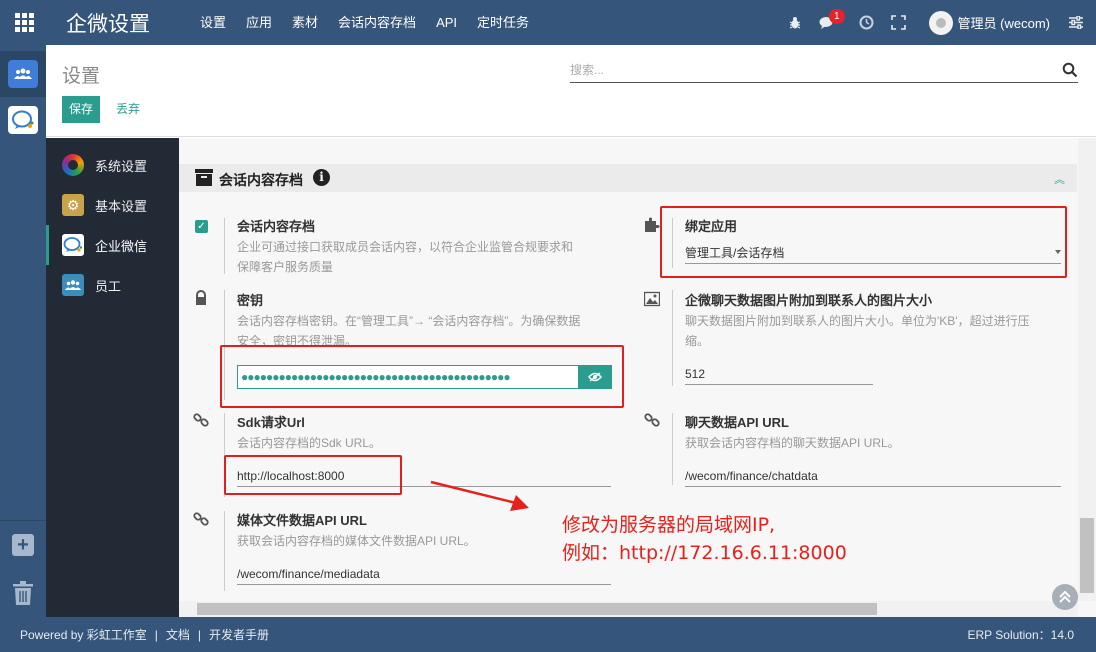 This screenshot has height=652, width=1096. Describe the element at coordinates (73, 205) in the screenshot. I see `gear-icon: ⚙` at that location.